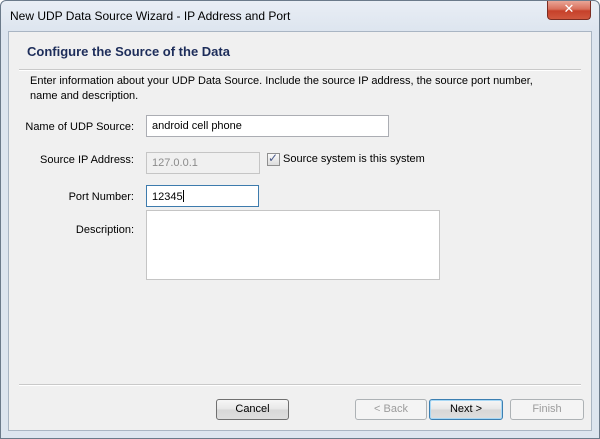  Describe the element at coordinates (300, 52) in the screenshot. I see `wizard-header: Configure the Source of the Data` at that location.